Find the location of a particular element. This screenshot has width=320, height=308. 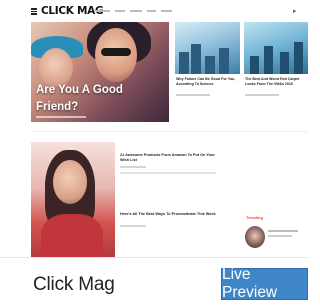

theme-name: Click Mag is located at coordinates (74, 284).